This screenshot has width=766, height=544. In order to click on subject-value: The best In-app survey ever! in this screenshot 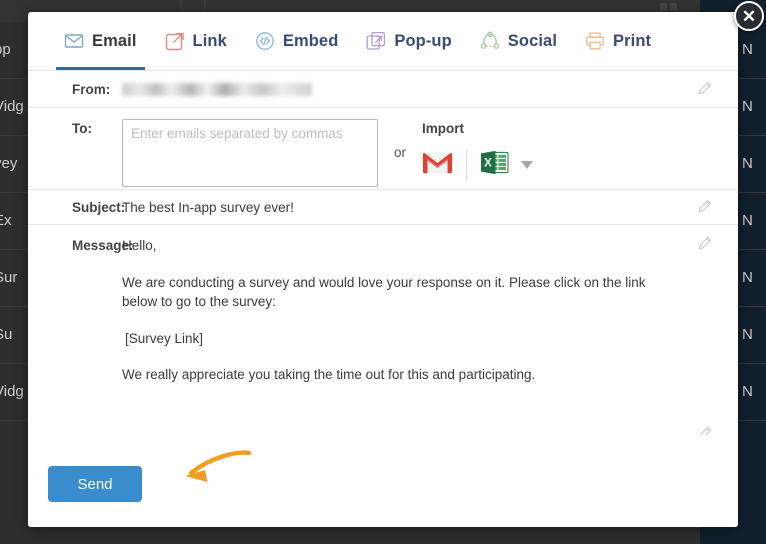, I will do `click(208, 207)`.